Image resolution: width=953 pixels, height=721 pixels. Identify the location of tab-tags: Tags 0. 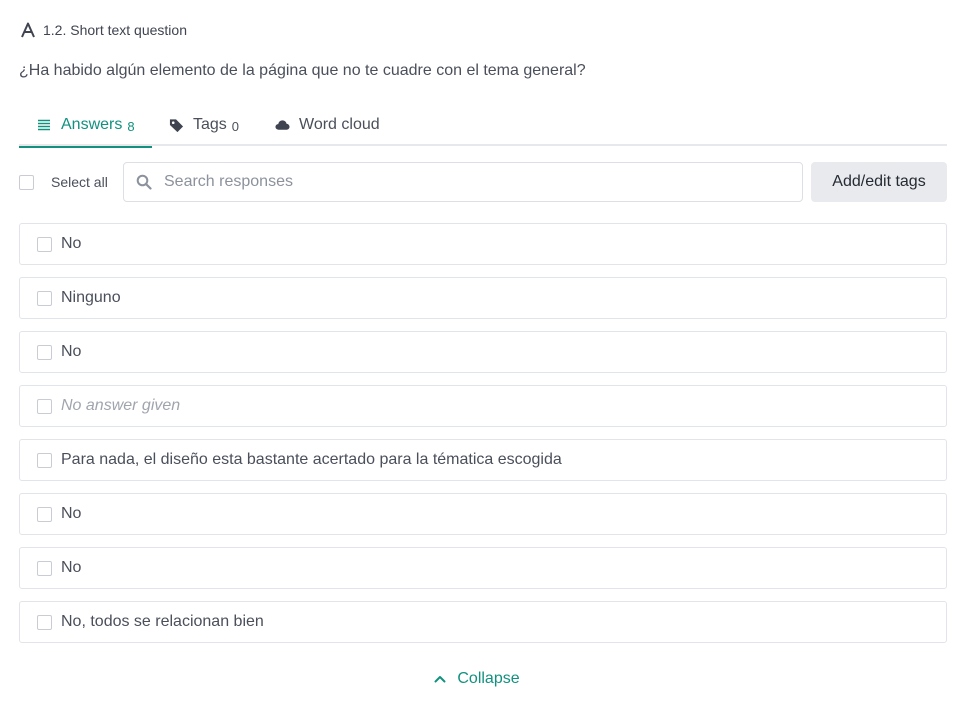
(203, 125).